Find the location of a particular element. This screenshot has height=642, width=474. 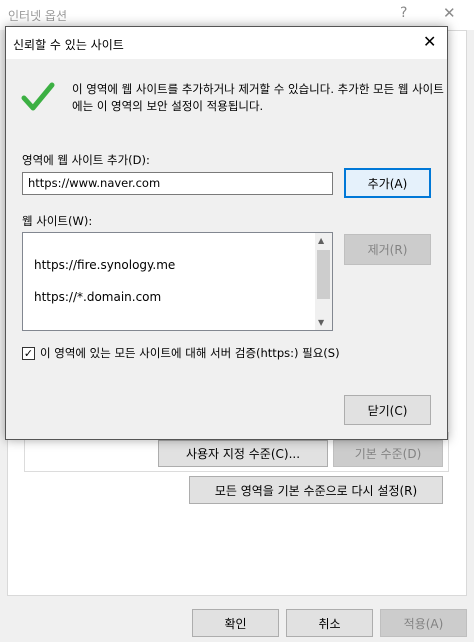

websites-scrollbar: ▲ ▼ is located at coordinates (323, 281).